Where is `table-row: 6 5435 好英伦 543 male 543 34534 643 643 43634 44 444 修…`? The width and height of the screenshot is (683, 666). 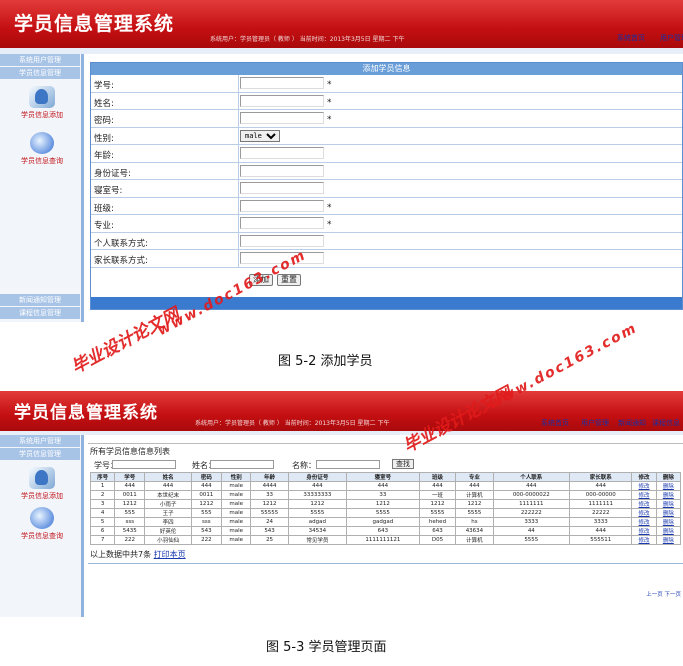
table-row: 6 5435 好英伦 543 male 543 34534 643 643 43634 44 444 修… is located at coordinates (385, 531).